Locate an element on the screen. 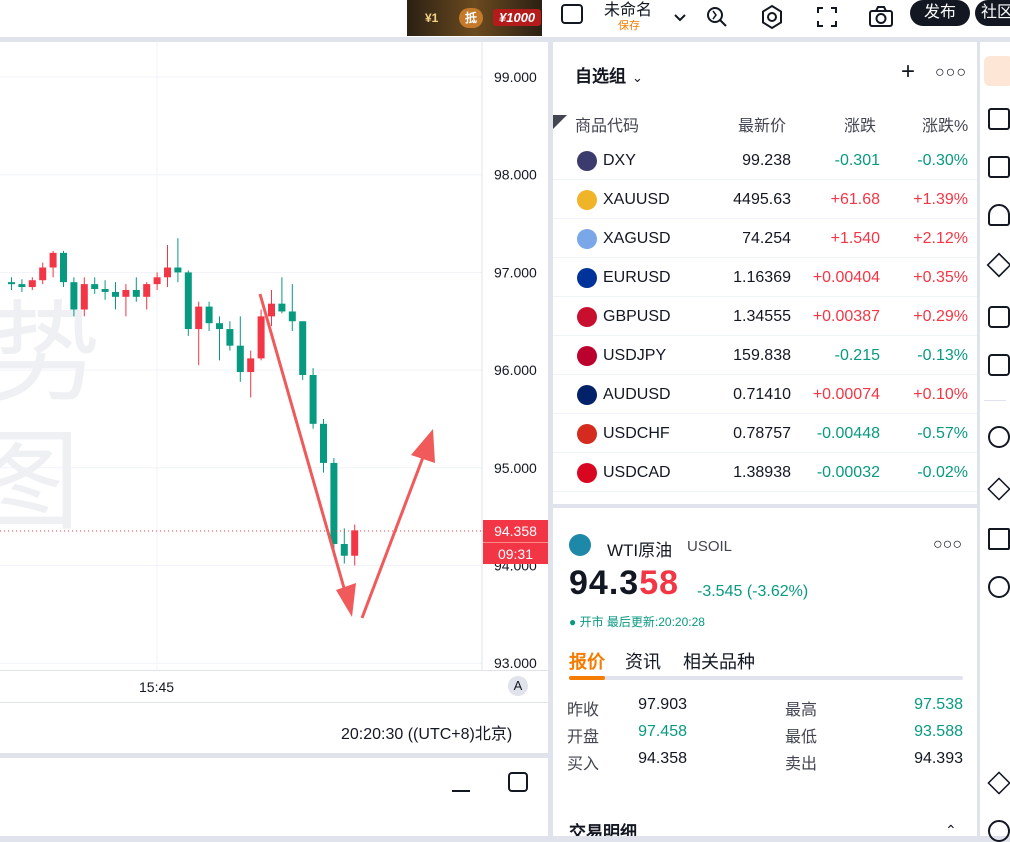 The height and width of the screenshot is (842, 1010). stat-label: 买入 is located at coordinates (583, 764).